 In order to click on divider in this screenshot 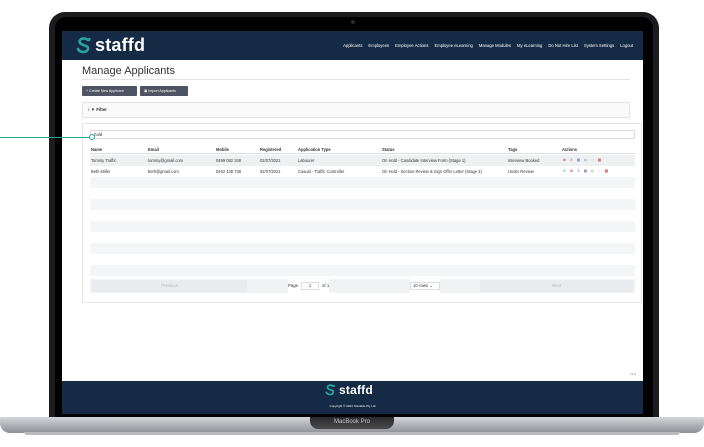, I will do `click(356, 79)`.